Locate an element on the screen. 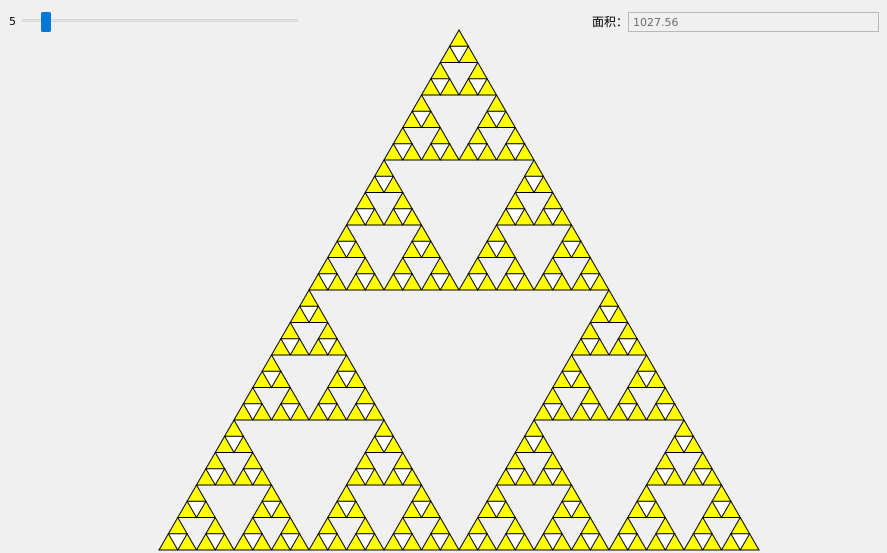 Image resolution: width=887 pixels, height=553 pixels. area-field is located at coordinates (753, 22).